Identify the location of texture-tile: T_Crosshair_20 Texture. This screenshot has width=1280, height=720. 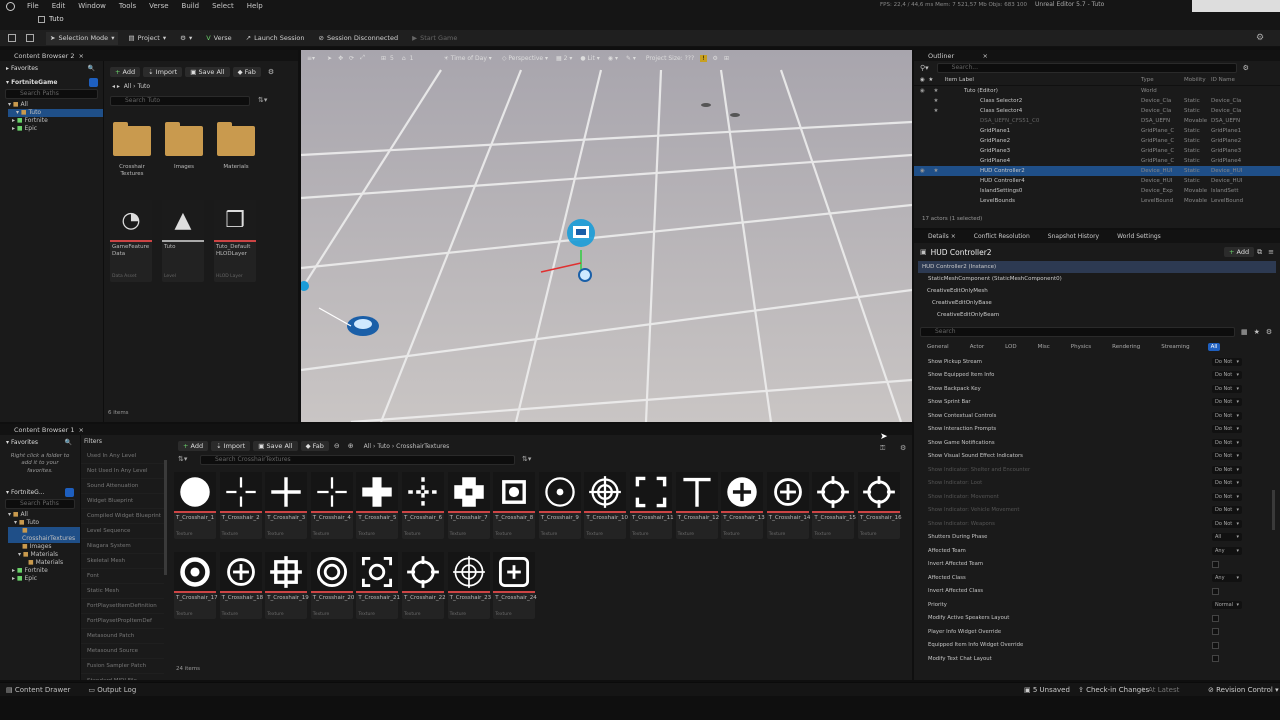
(332, 585).